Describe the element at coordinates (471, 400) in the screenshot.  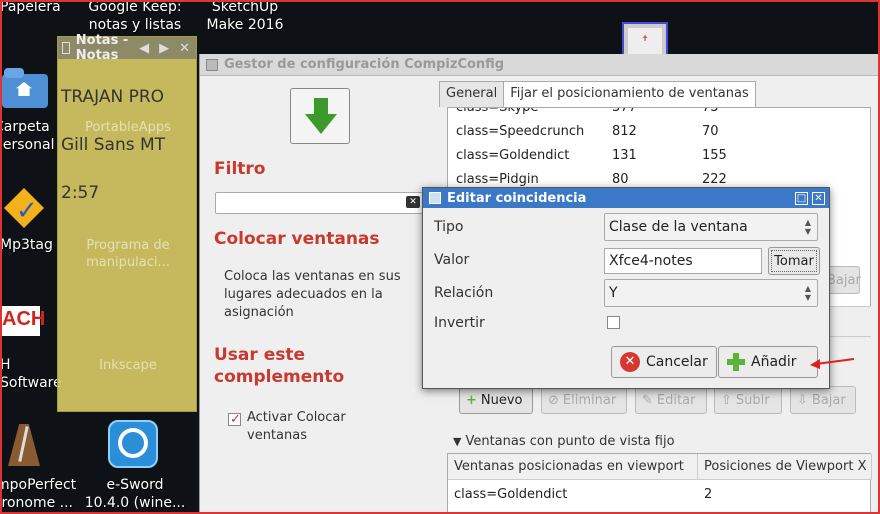
I see `add-icon: +` at that location.